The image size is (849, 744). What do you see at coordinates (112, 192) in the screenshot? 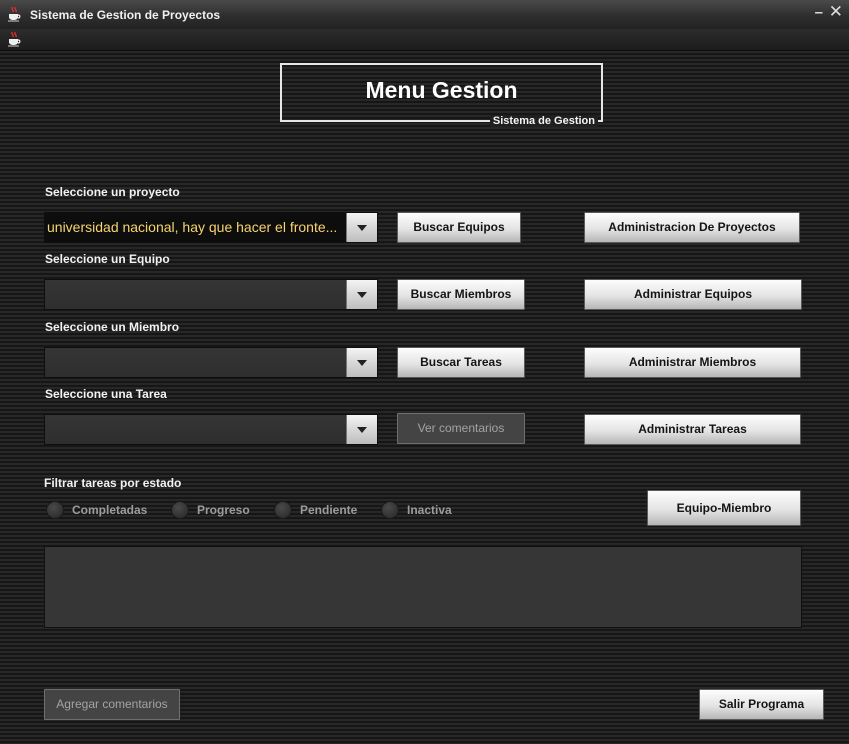
I see `proyecto-label: Seleccione un proyecto` at bounding box center [112, 192].